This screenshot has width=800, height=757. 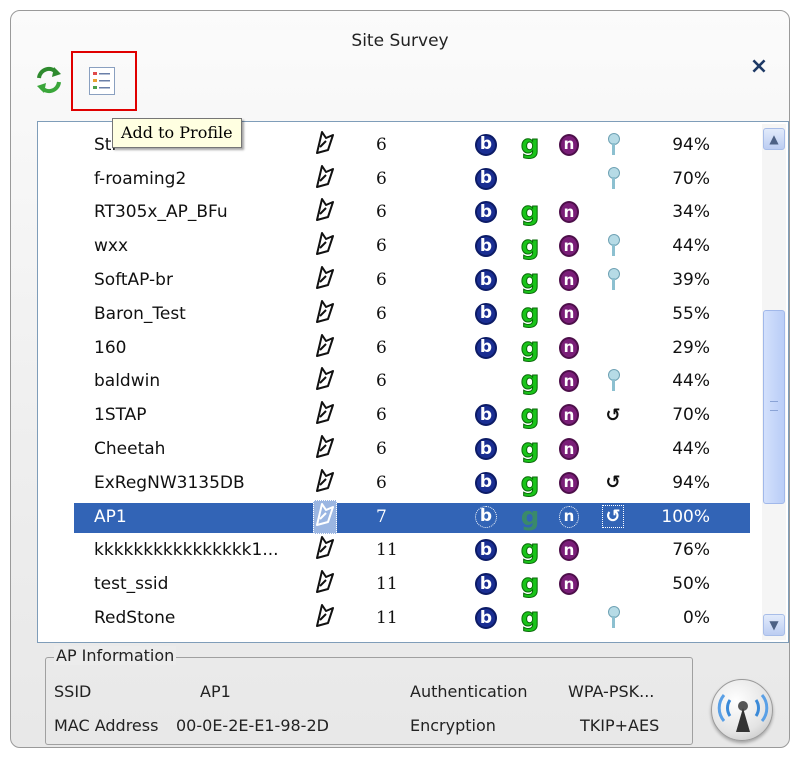 What do you see at coordinates (49, 80) in the screenshot?
I see `refresh-button` at bounding box center [49, 80].